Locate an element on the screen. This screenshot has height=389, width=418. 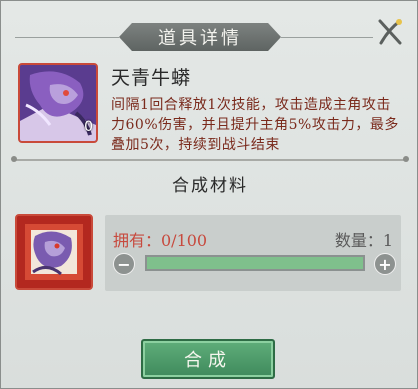
material-beast-icon is located at coordinates (54, 252).